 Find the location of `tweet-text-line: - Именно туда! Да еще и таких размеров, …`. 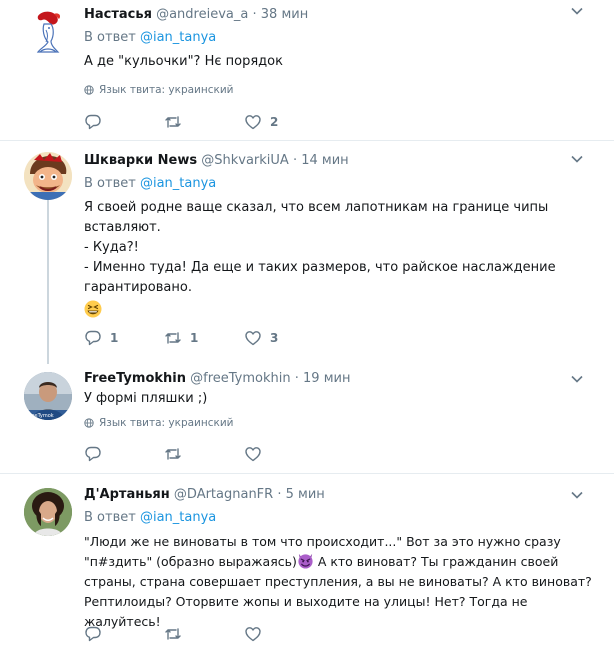

tweet-text-line: - Именно туда! Да еще и таких размеров, … is located at coordinates (320, 267).